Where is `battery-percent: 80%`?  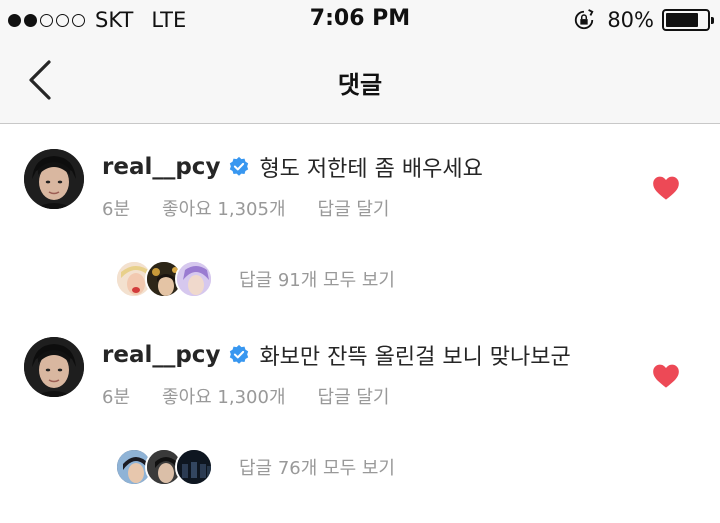
battery-percent: 80% is located at coordinates (630, 20).